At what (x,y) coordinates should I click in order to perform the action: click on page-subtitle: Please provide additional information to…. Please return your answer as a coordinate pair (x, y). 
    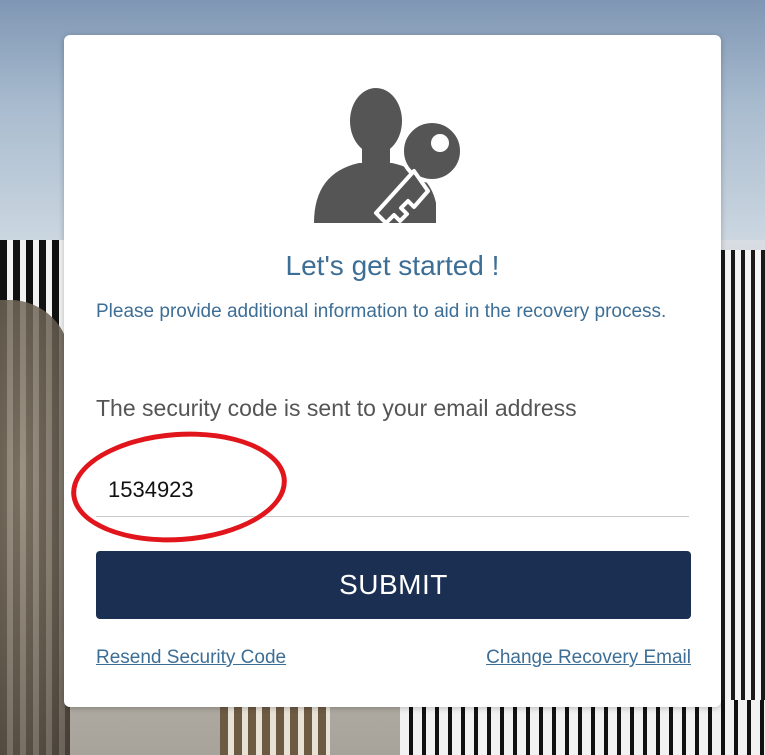
    Looking at the image, I should click on (381, 311).